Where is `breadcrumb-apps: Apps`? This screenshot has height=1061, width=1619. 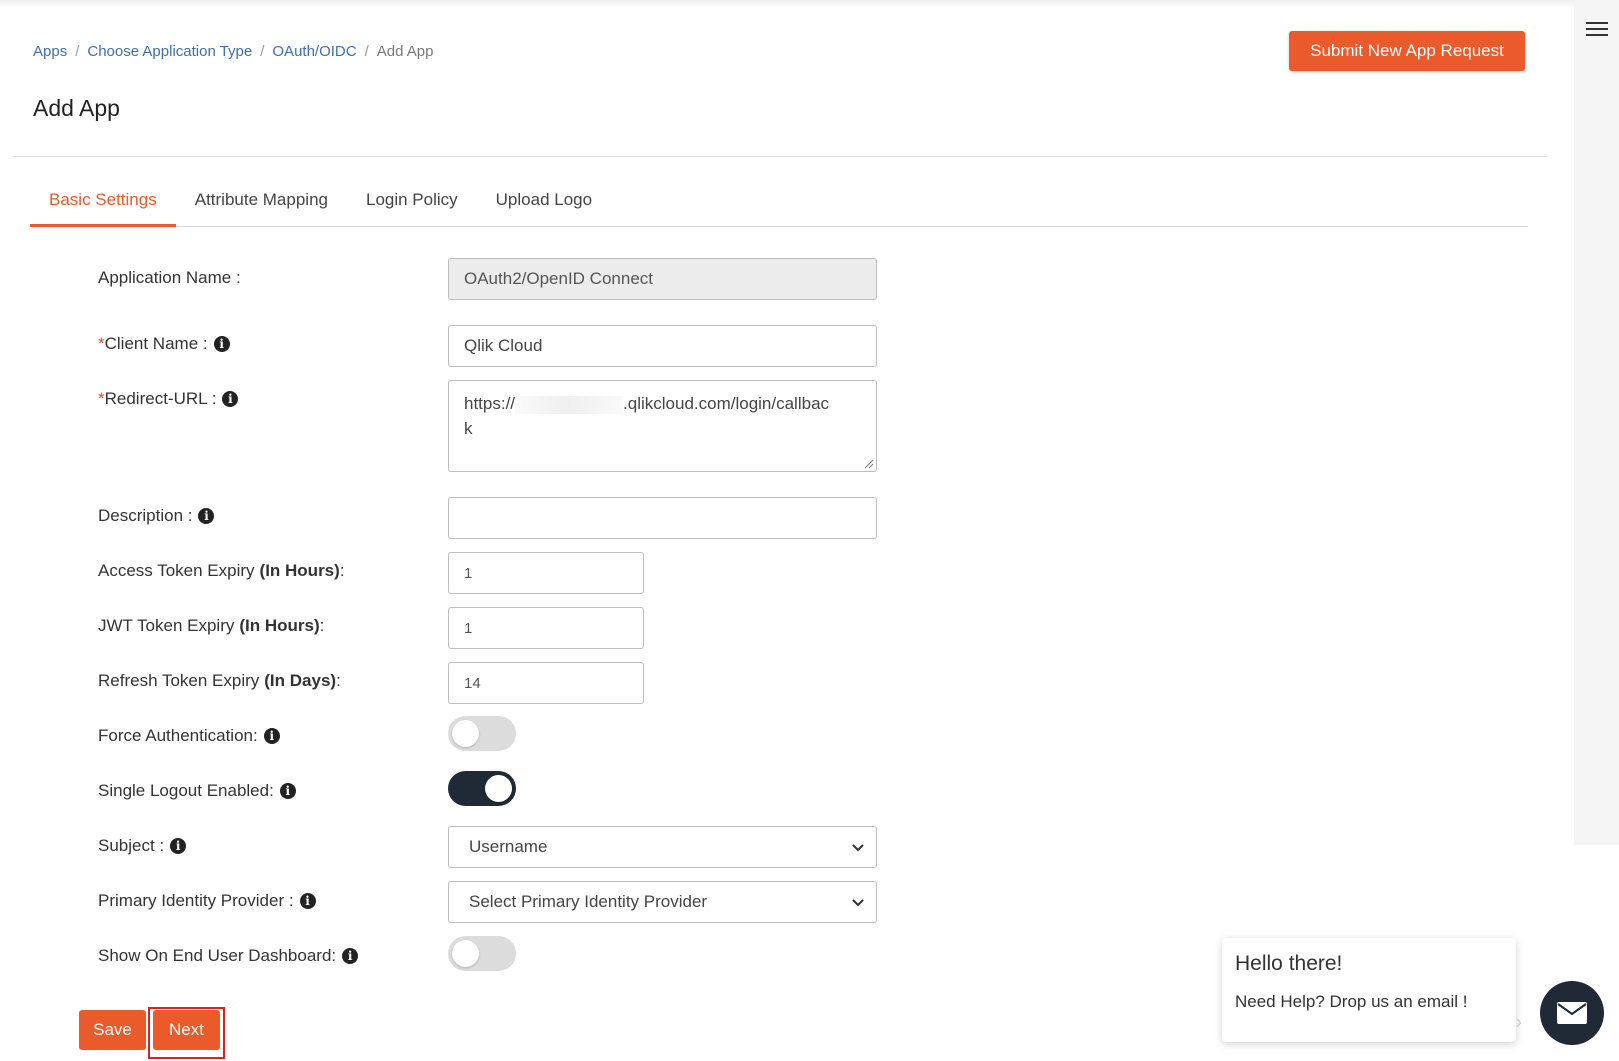
breadcrumb-apps: Apps is located at coordinates (50, 51).